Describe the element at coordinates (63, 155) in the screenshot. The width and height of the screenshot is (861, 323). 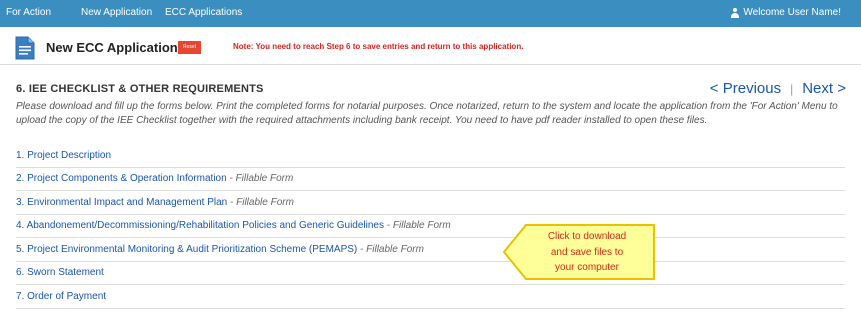
I see `document-link-project-description: 1. Project Description` at that location.